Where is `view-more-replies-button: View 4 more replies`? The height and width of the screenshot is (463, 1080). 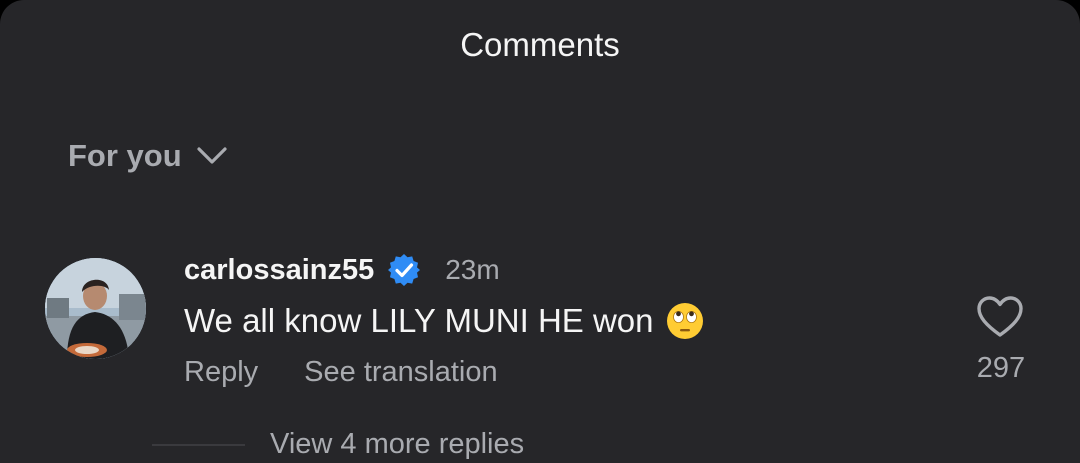
view-more-replies-button: View 4 more replies is located at coordinates (397, 444).